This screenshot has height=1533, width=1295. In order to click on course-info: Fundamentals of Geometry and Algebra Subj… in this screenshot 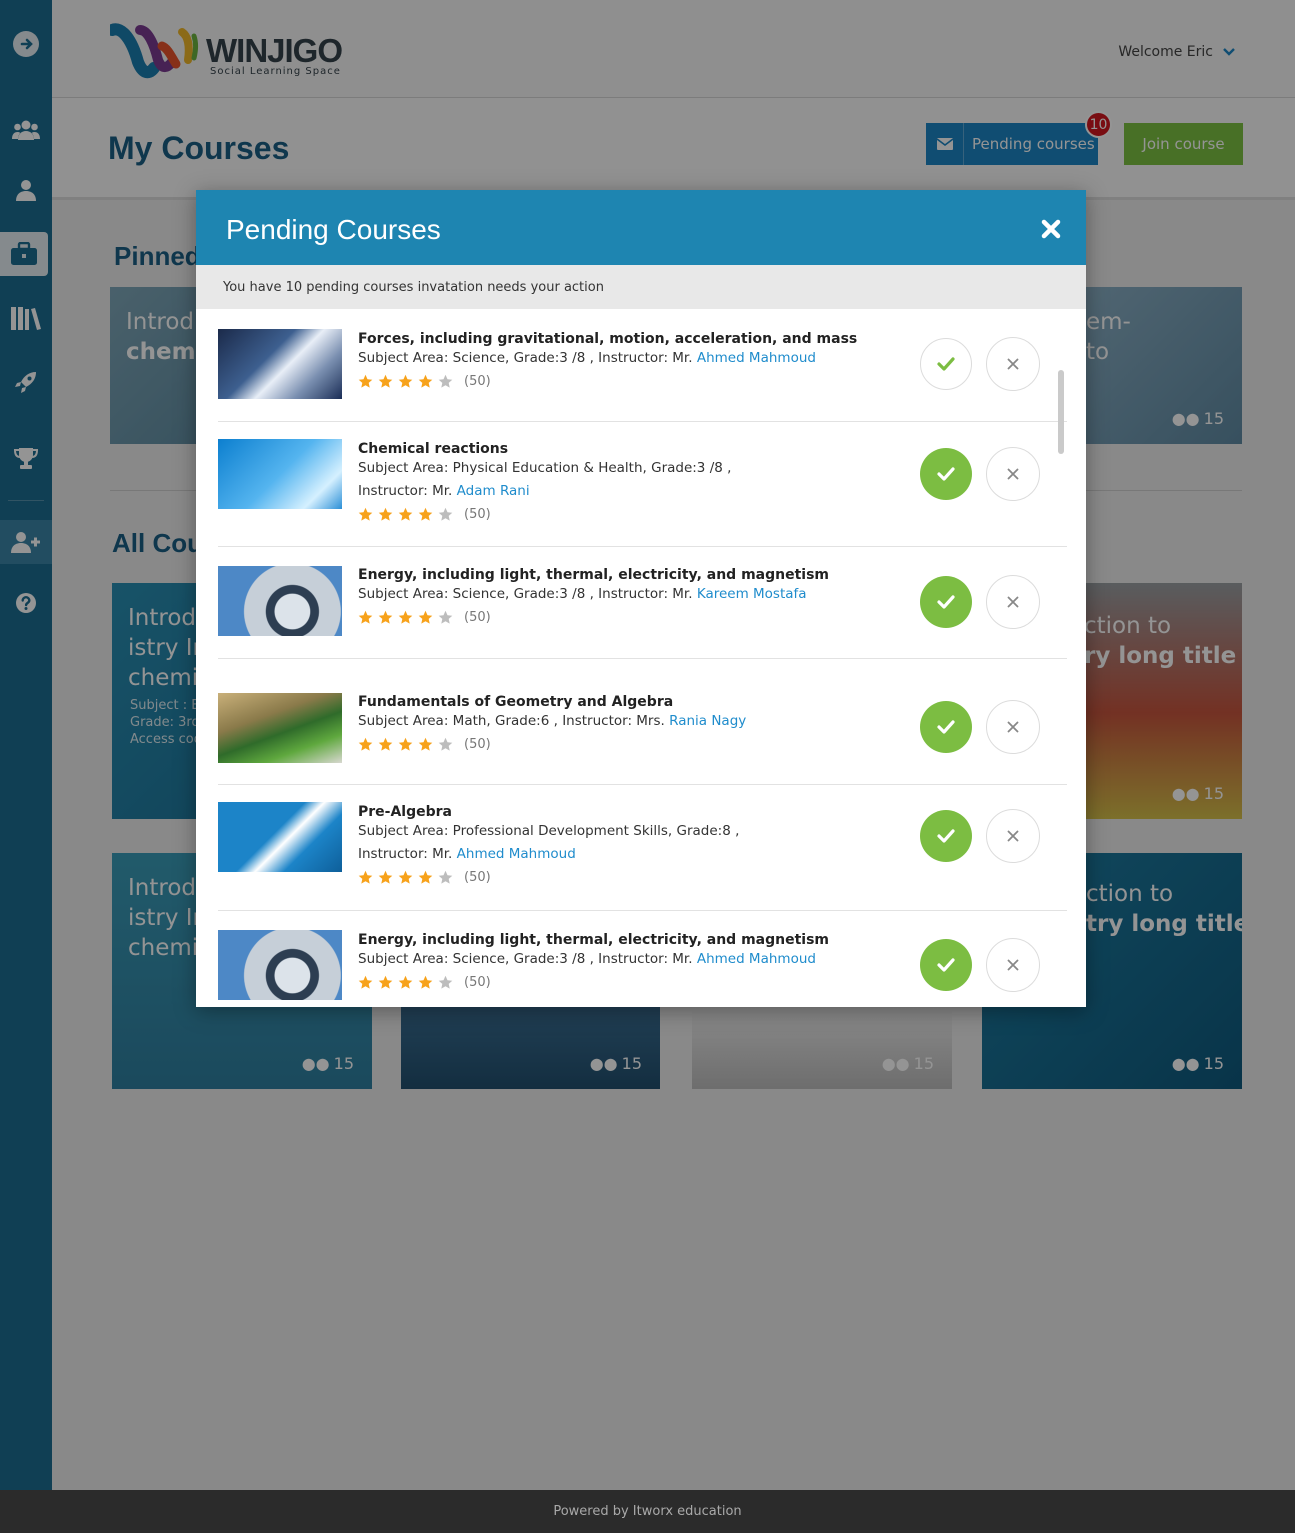, I will do `click(638, 723)`.